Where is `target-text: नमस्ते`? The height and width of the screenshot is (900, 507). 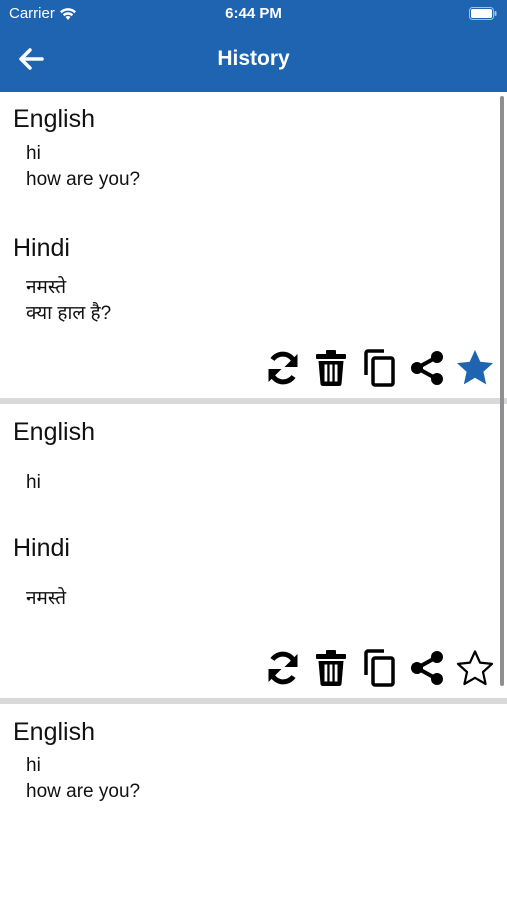
target-text: नमस्ते is located at coordinates (46, 599).